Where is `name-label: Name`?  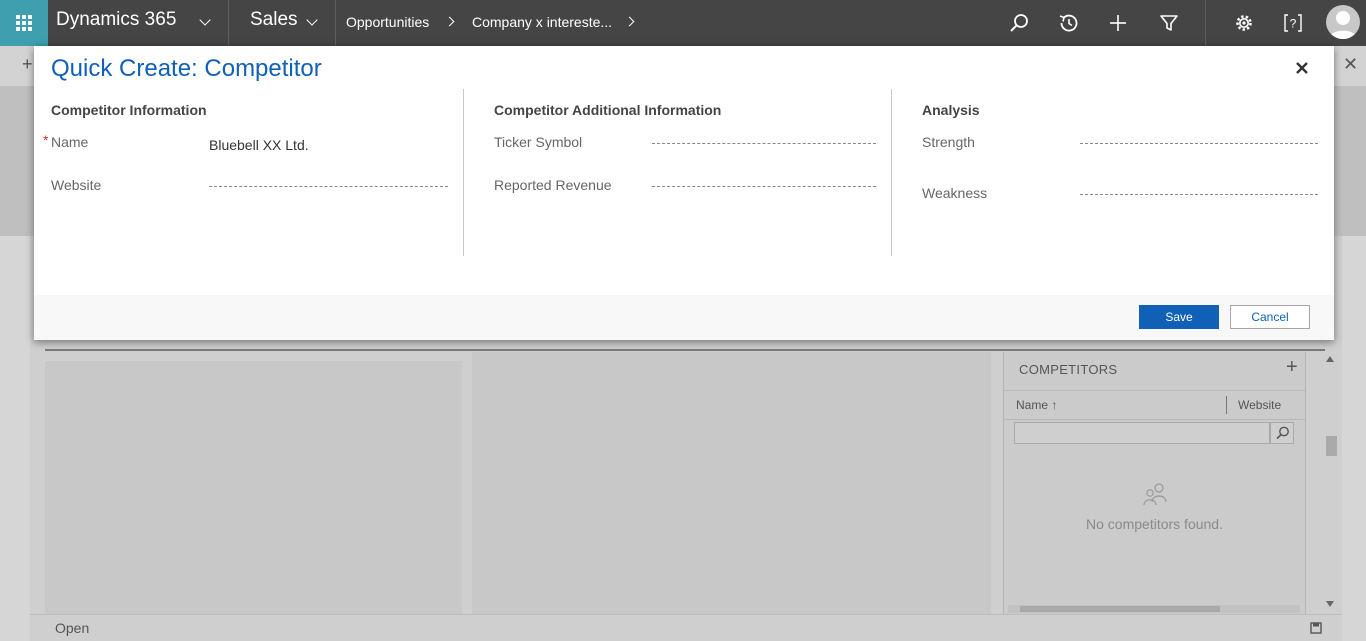
name-label: Name is located at coordinates (70, 142).